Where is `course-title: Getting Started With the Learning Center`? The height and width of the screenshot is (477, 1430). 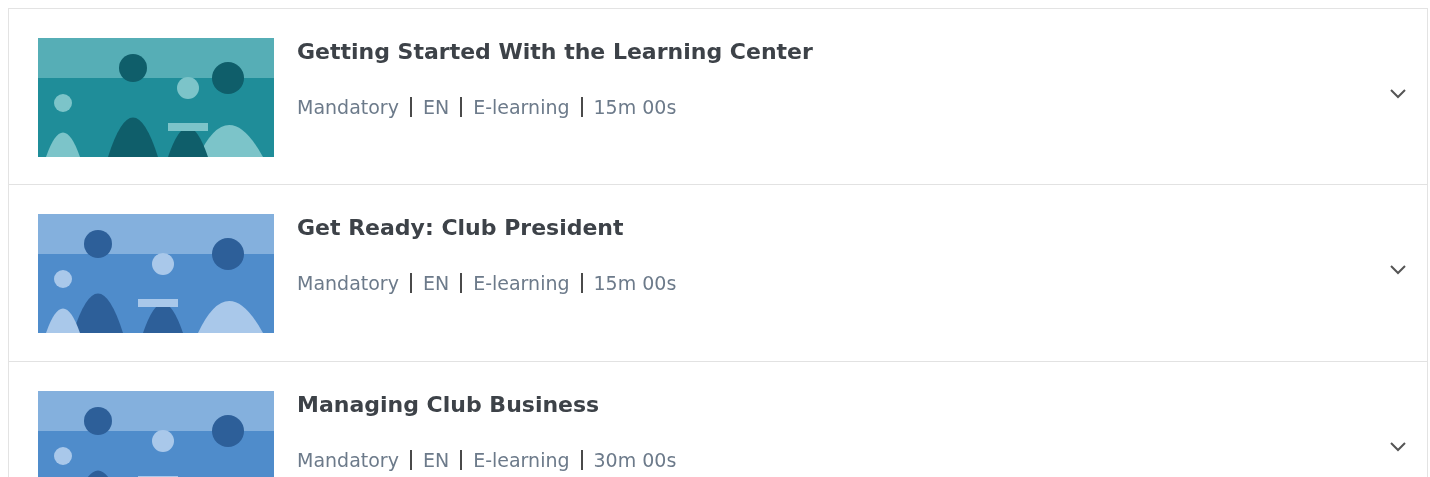
course-title: Getting Started With the Learning Center is located at coordinates (555, 51).